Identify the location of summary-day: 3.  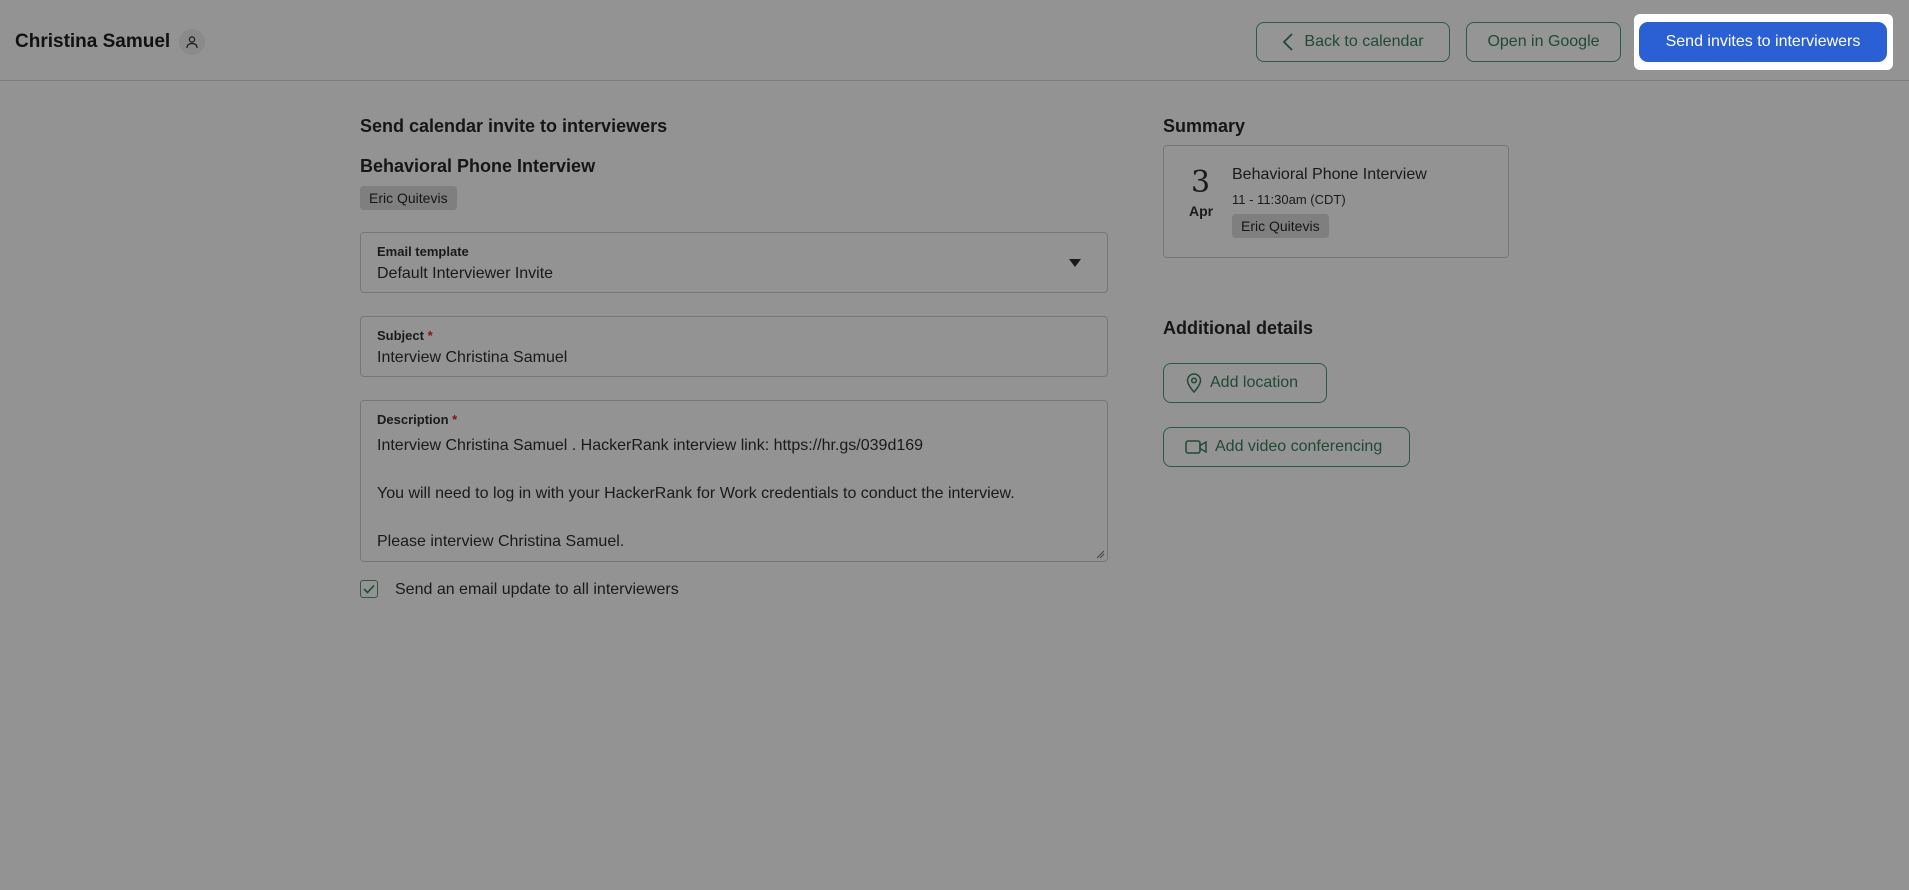
(1201, 182).